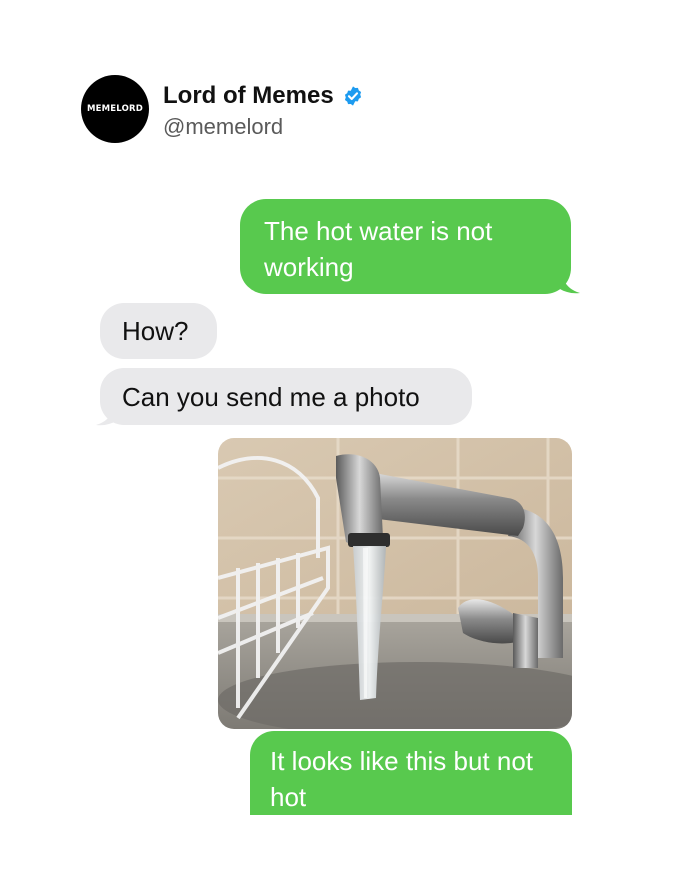 The image size is (700, 875). Describe the element at coordinates (158, 331) in the screenshot. I see `received-message-bubble: How?` at that location.